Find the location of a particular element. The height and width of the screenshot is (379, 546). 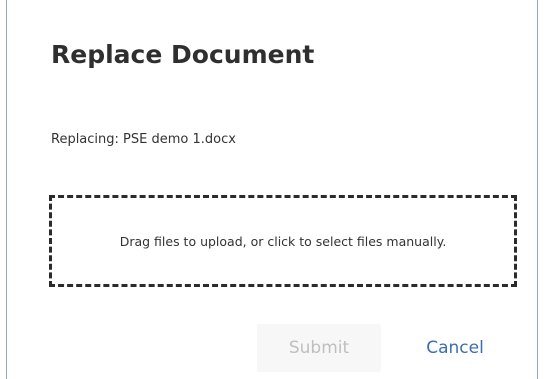

cancel-button: Cancel is located at coordinates (455, 348).